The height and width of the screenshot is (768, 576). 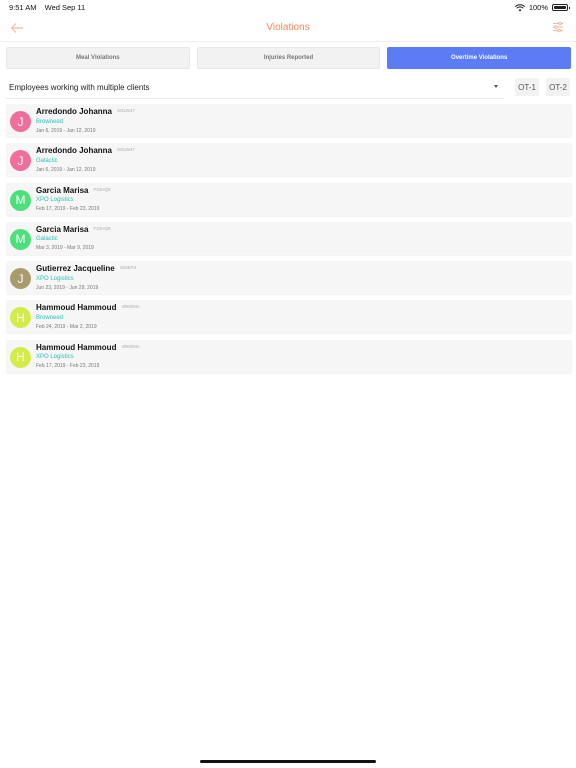 What do you see at coordinates (65, 248) in the screenshot?
I see `date-range: Mar 3, 2019 - Mar 9, 2019` at bounding box center [65, 248].